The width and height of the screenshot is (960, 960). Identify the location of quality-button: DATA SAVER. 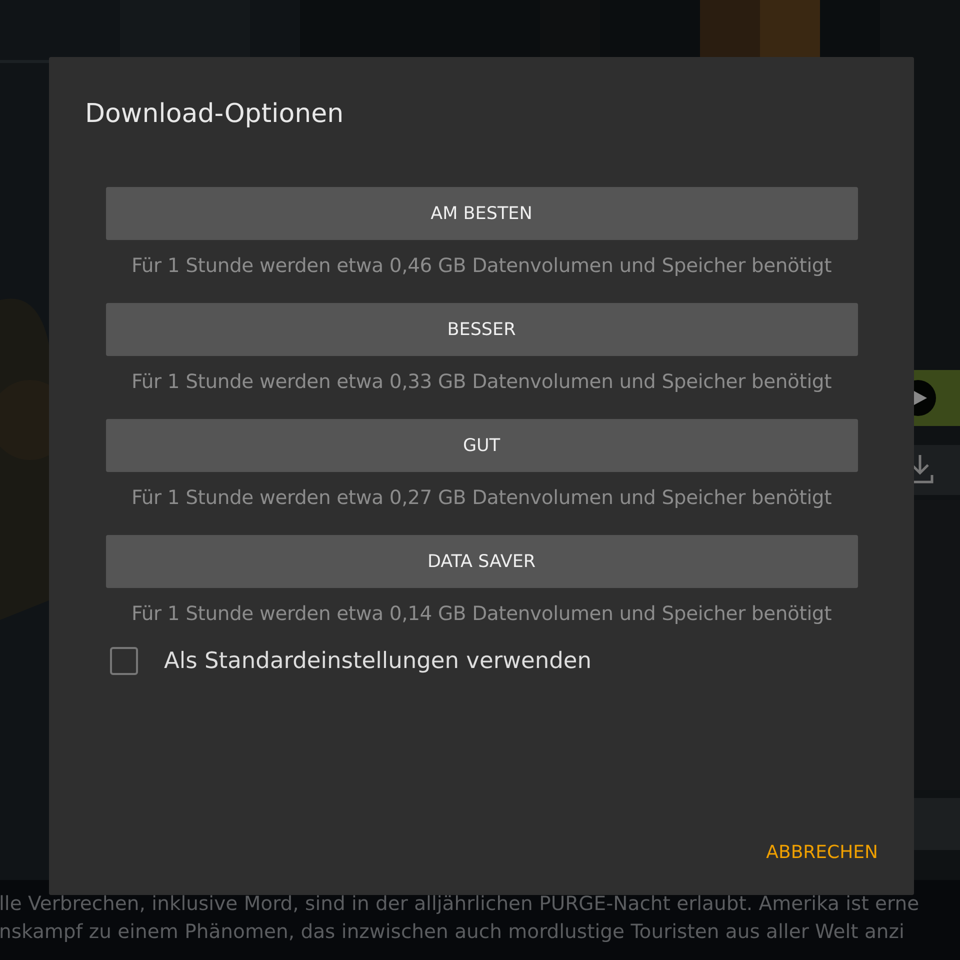
(482, 561).